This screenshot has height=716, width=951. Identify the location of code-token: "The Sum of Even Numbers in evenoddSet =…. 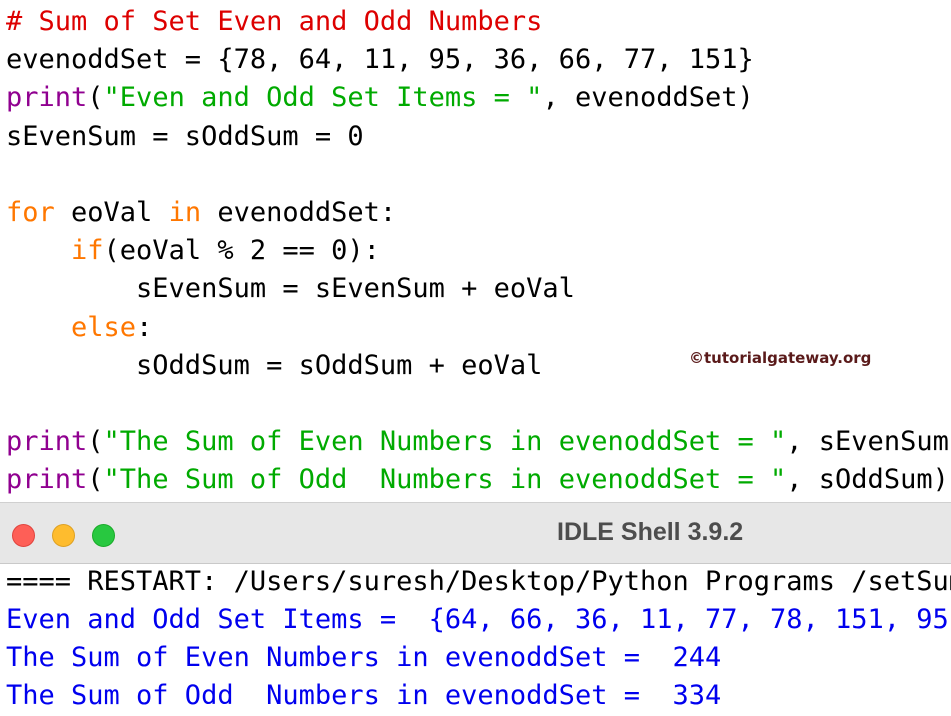
(445, 442).